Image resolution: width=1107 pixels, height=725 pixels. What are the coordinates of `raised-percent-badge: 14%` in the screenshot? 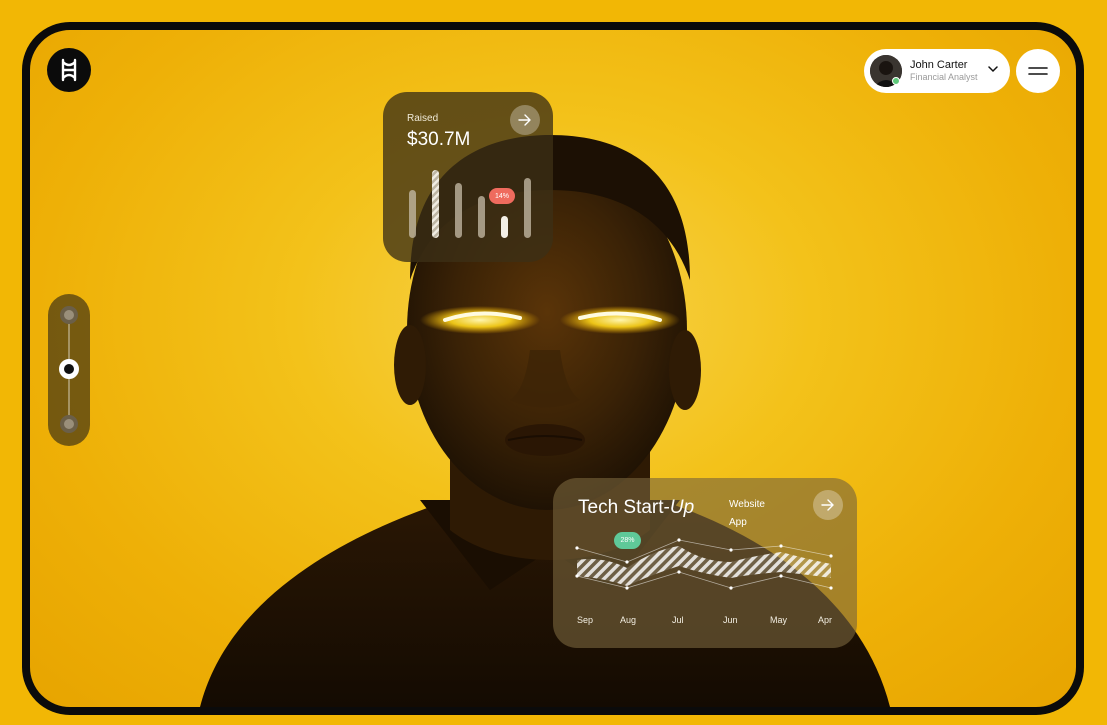 It's located at (502, 196).